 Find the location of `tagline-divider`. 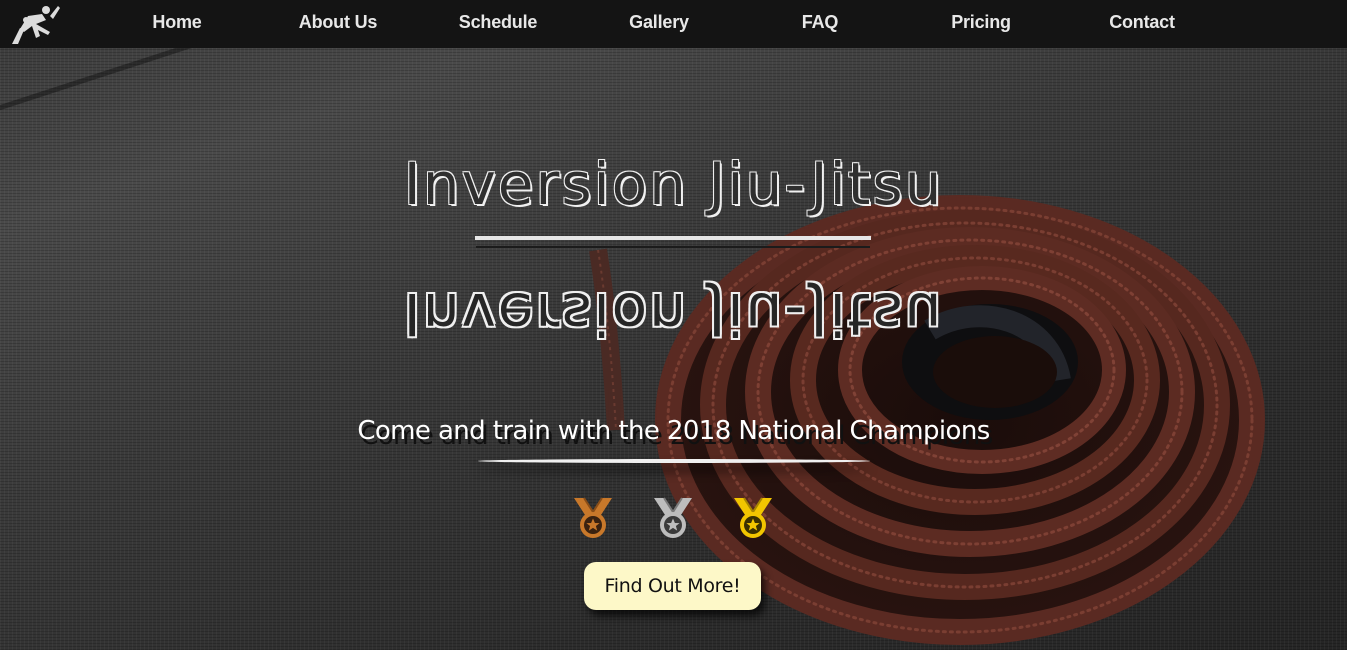

tagline-divider is located at coordinates (674, 461).